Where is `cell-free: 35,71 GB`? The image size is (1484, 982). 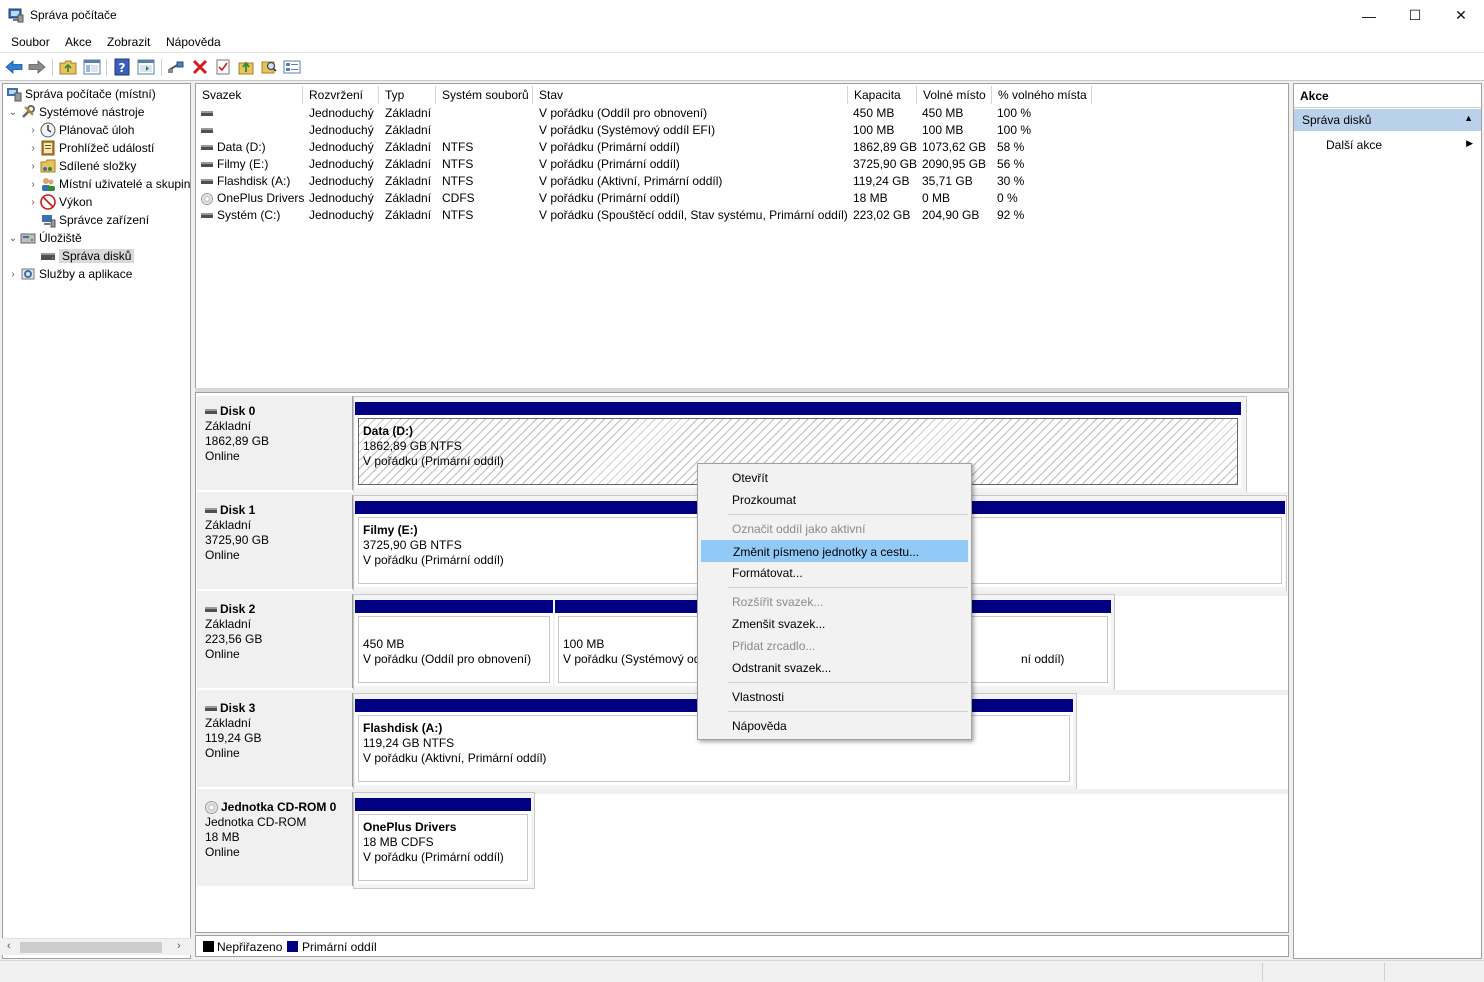 cell-free: 35,71 GB is located at coordinates (947, 181).